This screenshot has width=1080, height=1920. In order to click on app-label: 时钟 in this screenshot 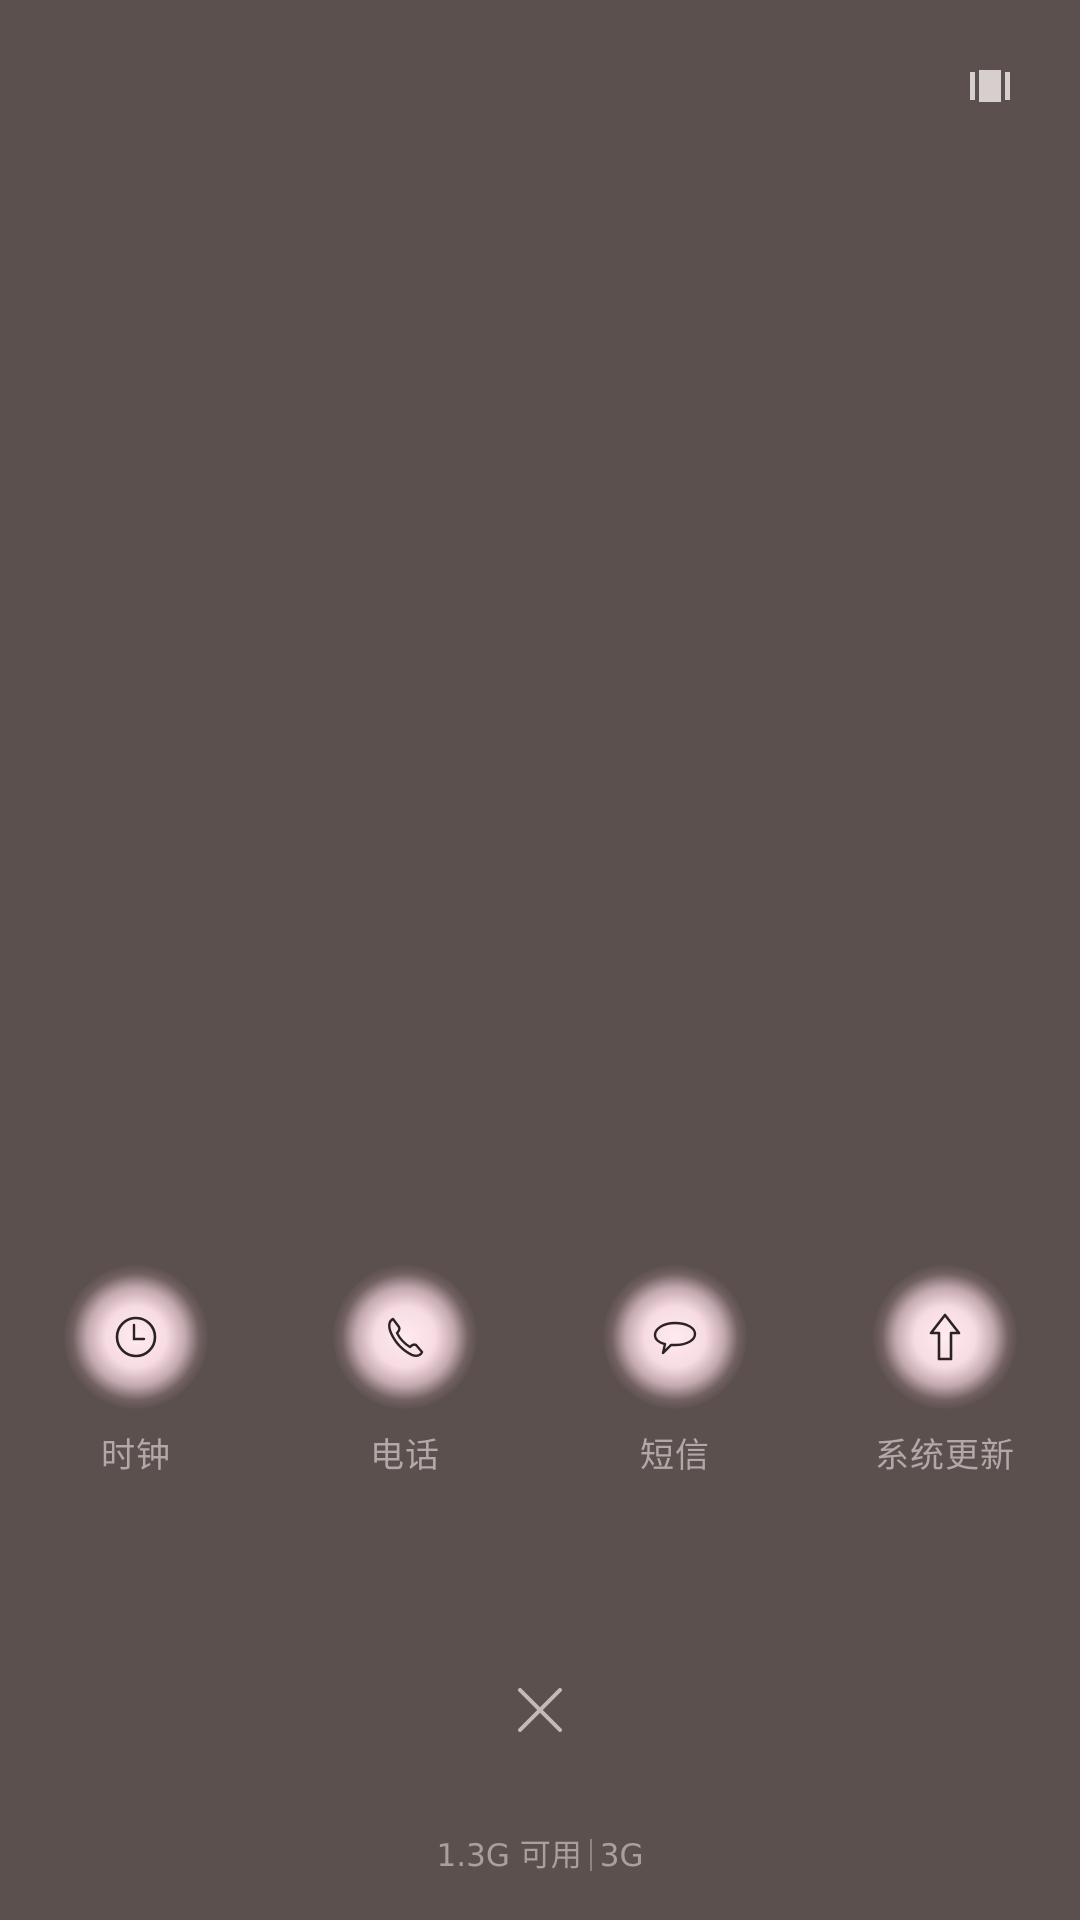, I will do `click(136, 1456)`.